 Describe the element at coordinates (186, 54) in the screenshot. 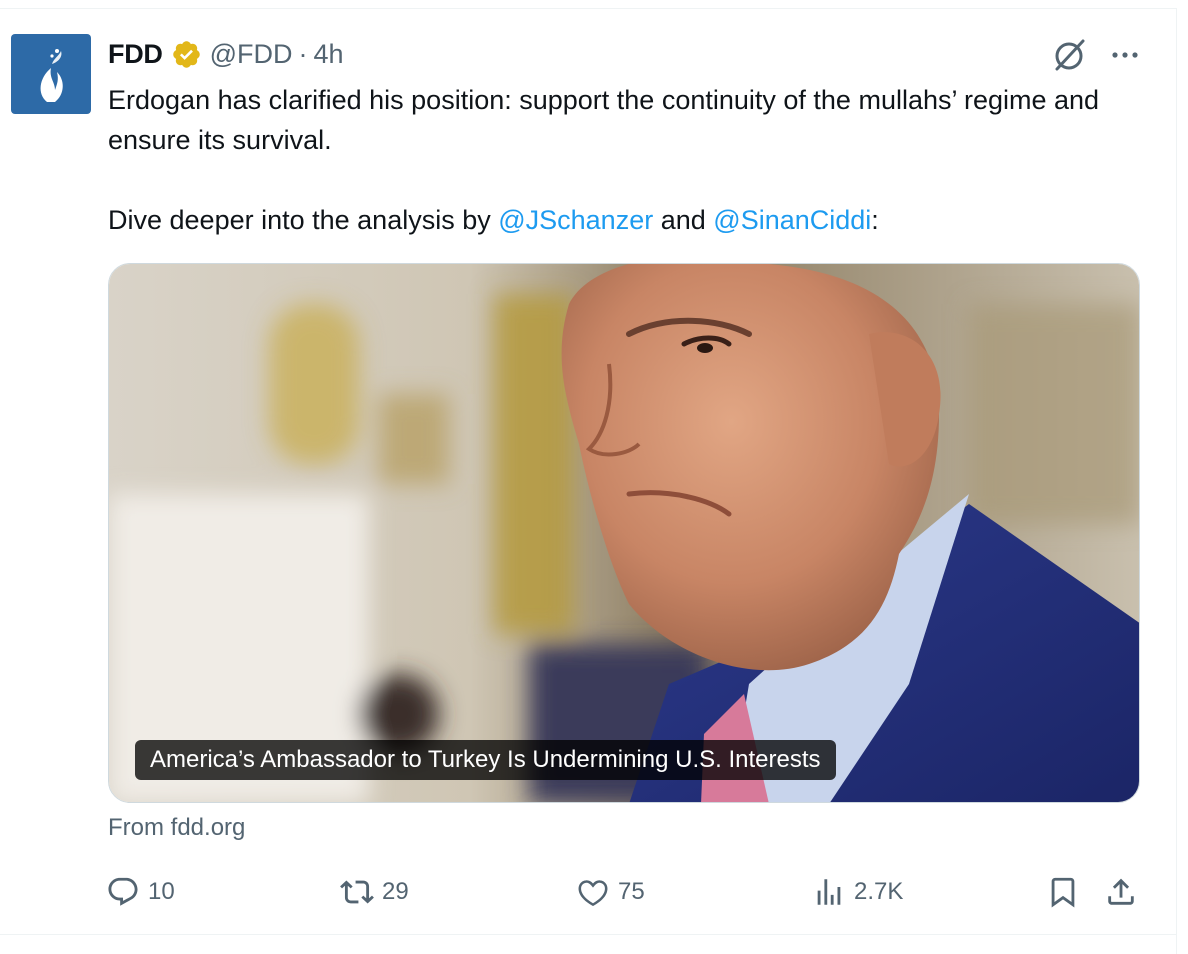

I see `verified-badge-icon` at that location.